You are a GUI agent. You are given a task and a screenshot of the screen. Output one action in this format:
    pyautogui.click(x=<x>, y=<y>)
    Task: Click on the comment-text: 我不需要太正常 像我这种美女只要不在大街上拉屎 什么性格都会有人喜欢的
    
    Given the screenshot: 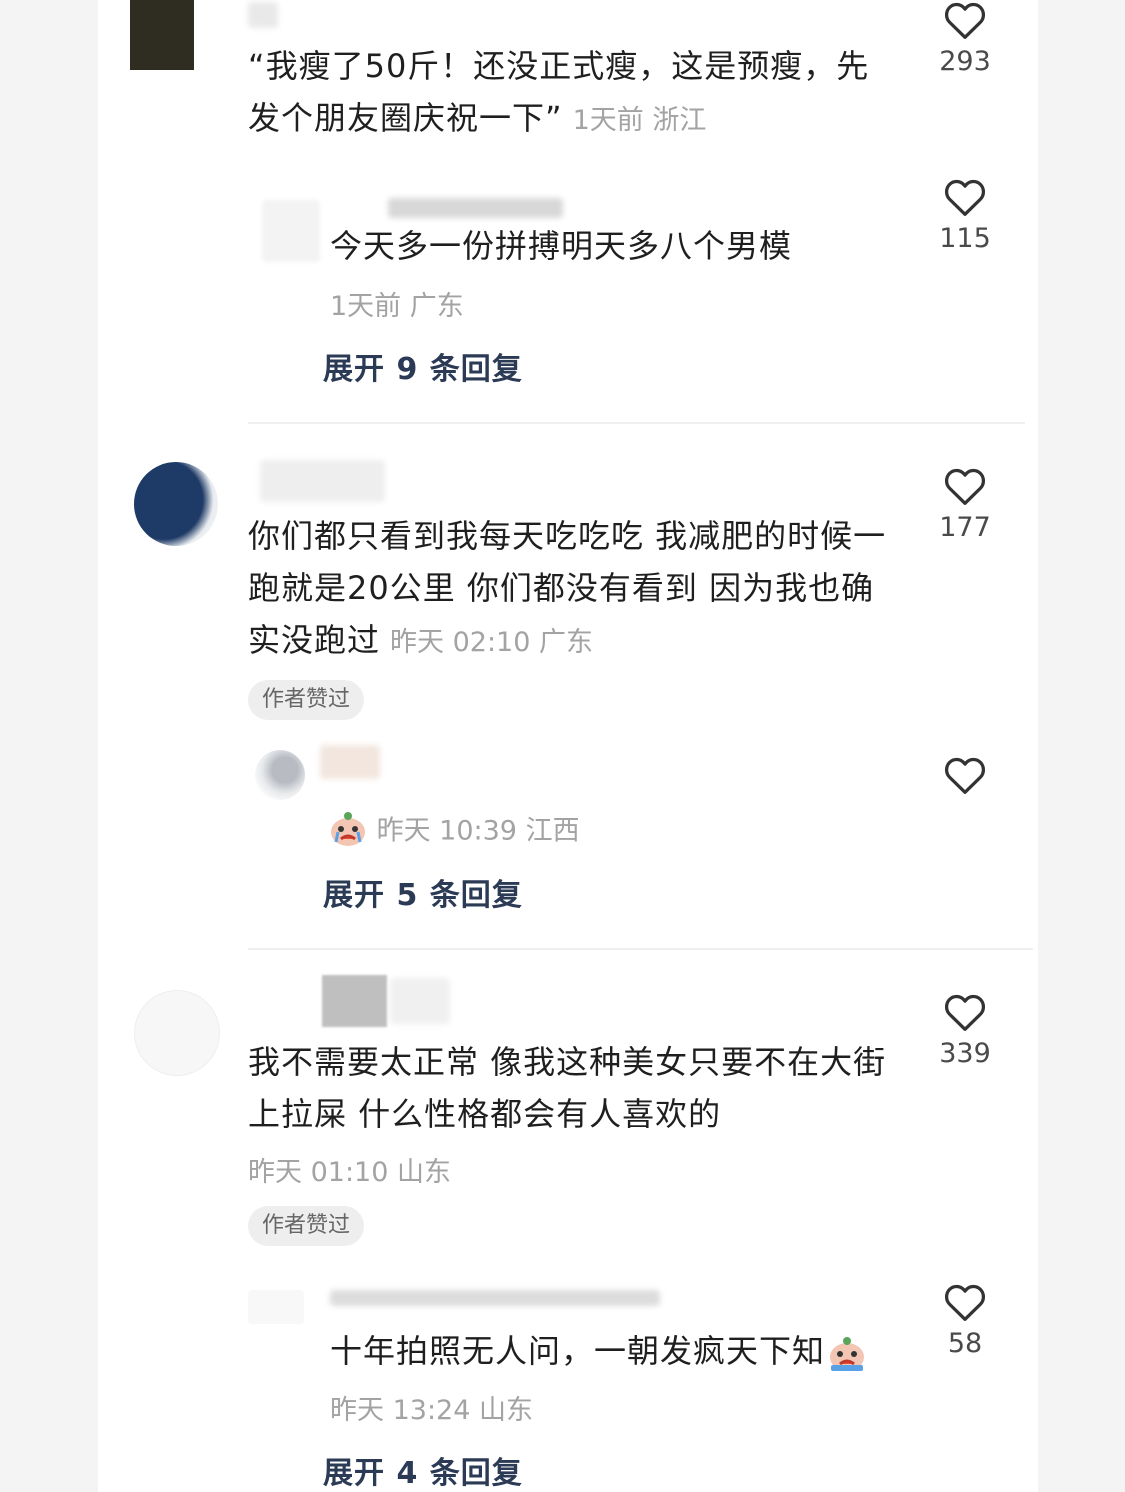 What is the action you would take?
    pyautogui.click(x=567, y=1088)
    